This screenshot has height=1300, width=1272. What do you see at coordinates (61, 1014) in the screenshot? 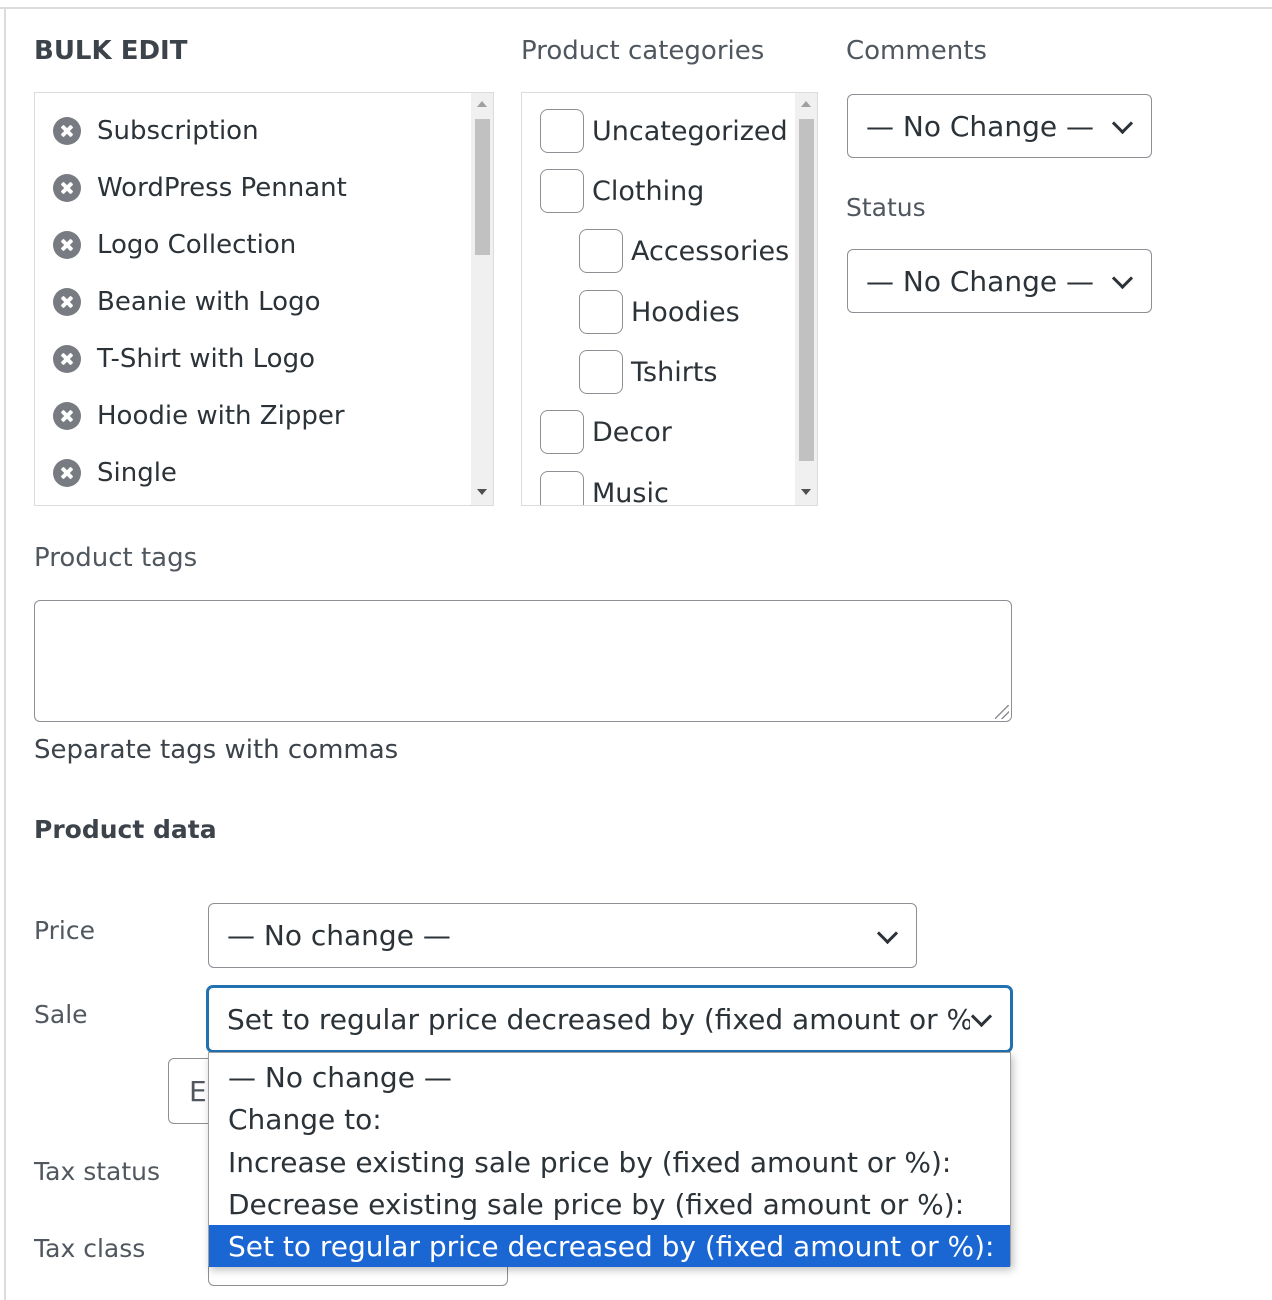
I see `sale-label: Sale` at bounding box center [61, 1014].